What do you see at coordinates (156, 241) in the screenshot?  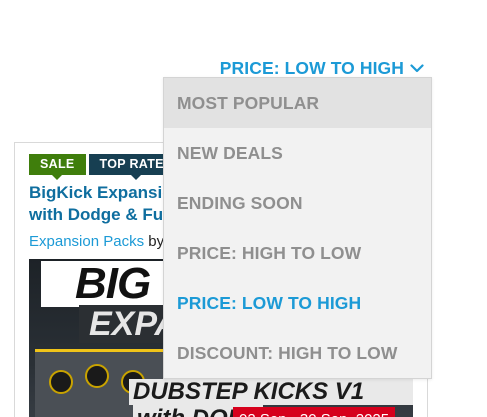 I see `by-label: by` at bounding box center [156, 241].